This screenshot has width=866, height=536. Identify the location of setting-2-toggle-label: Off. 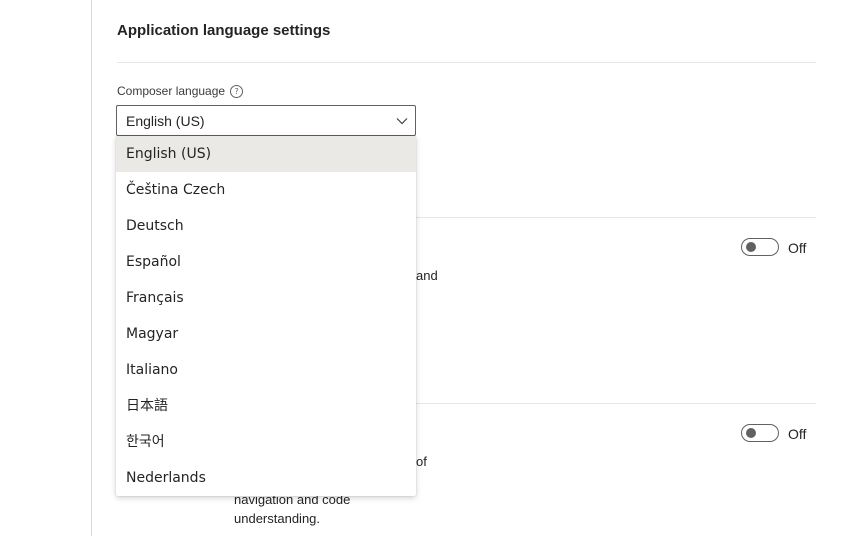
(797, 434).